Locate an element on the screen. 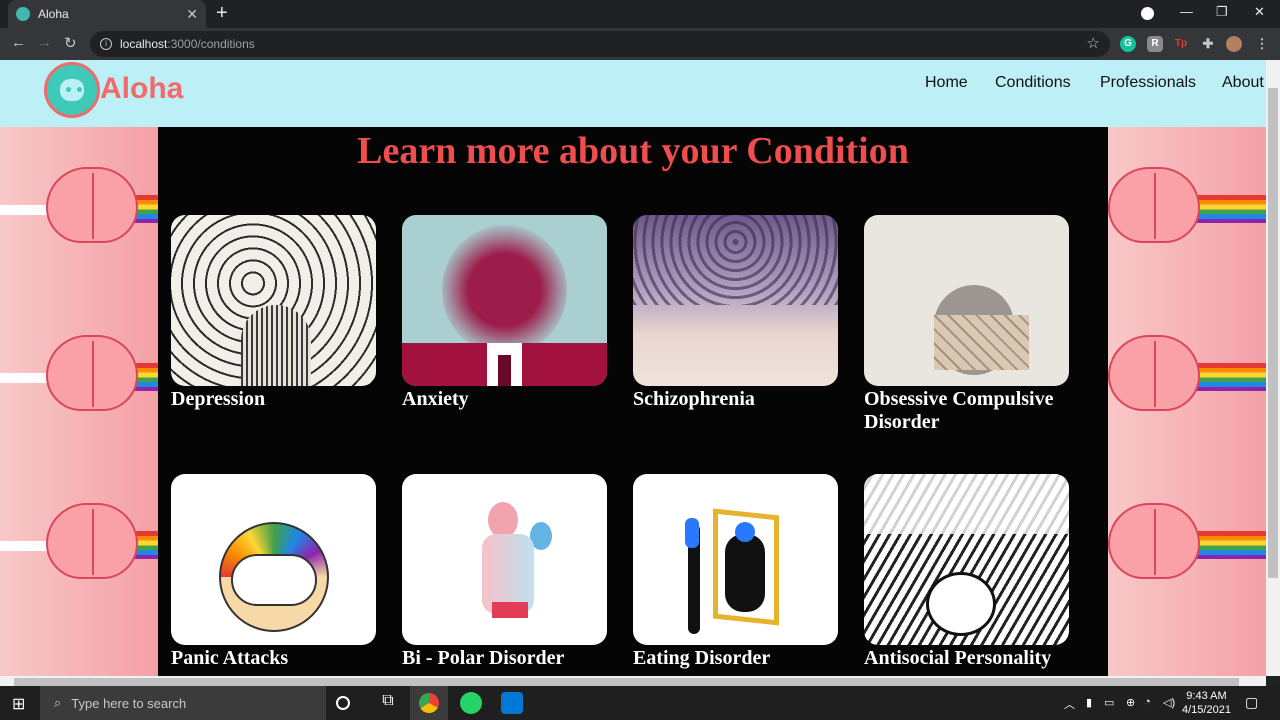  clock-time: 9:43 AM is located at coordinates (1206, 696).